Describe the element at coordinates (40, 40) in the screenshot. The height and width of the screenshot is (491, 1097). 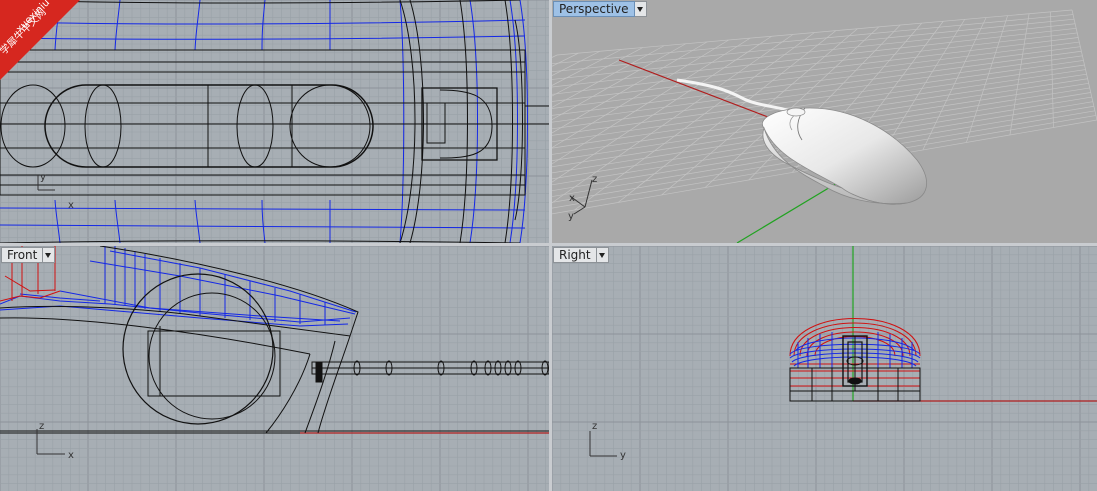
I see `watermark-logo: xuexiniu 学犀牛中文网` at that location.